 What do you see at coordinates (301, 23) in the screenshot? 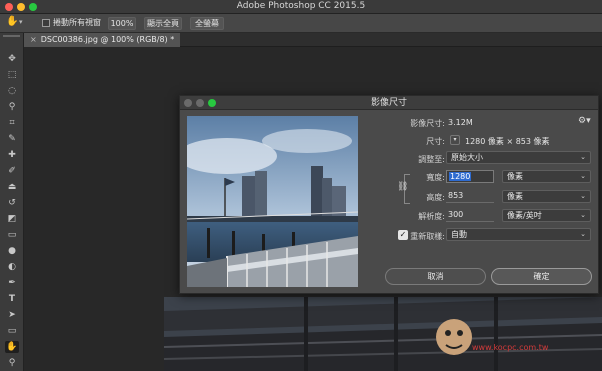
I see `options-bar: ✋ ▾ 捲動所有視窗 100% 顯示全頁 全螢幕` at bounding box center [301, 23].